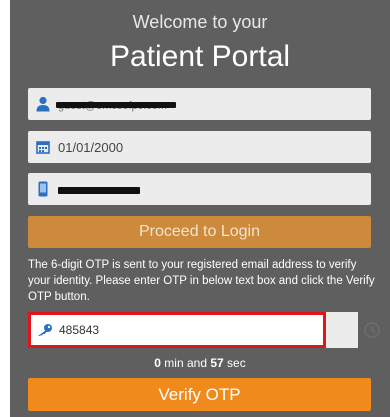  Describe the element at coordinates (45, 330) in the screenshot. I see `key-icon` at that location.